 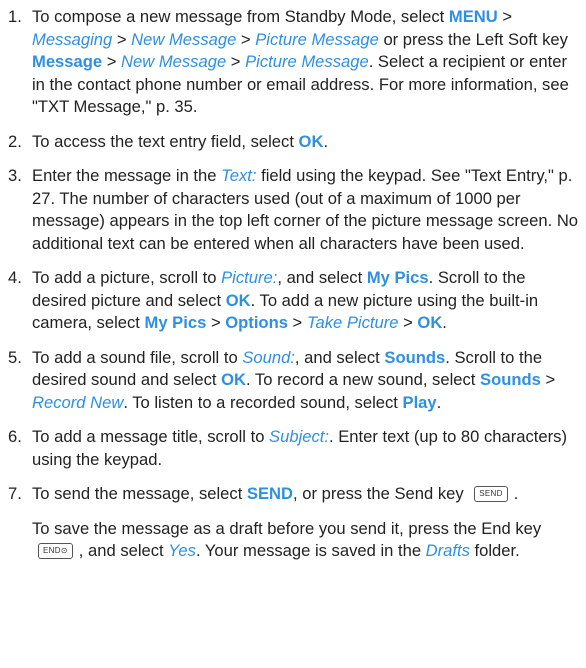 What do you see at coordinates (15, 175) in the screenshot?
I see `step-number: 3.` at bounding box center [15, 175].